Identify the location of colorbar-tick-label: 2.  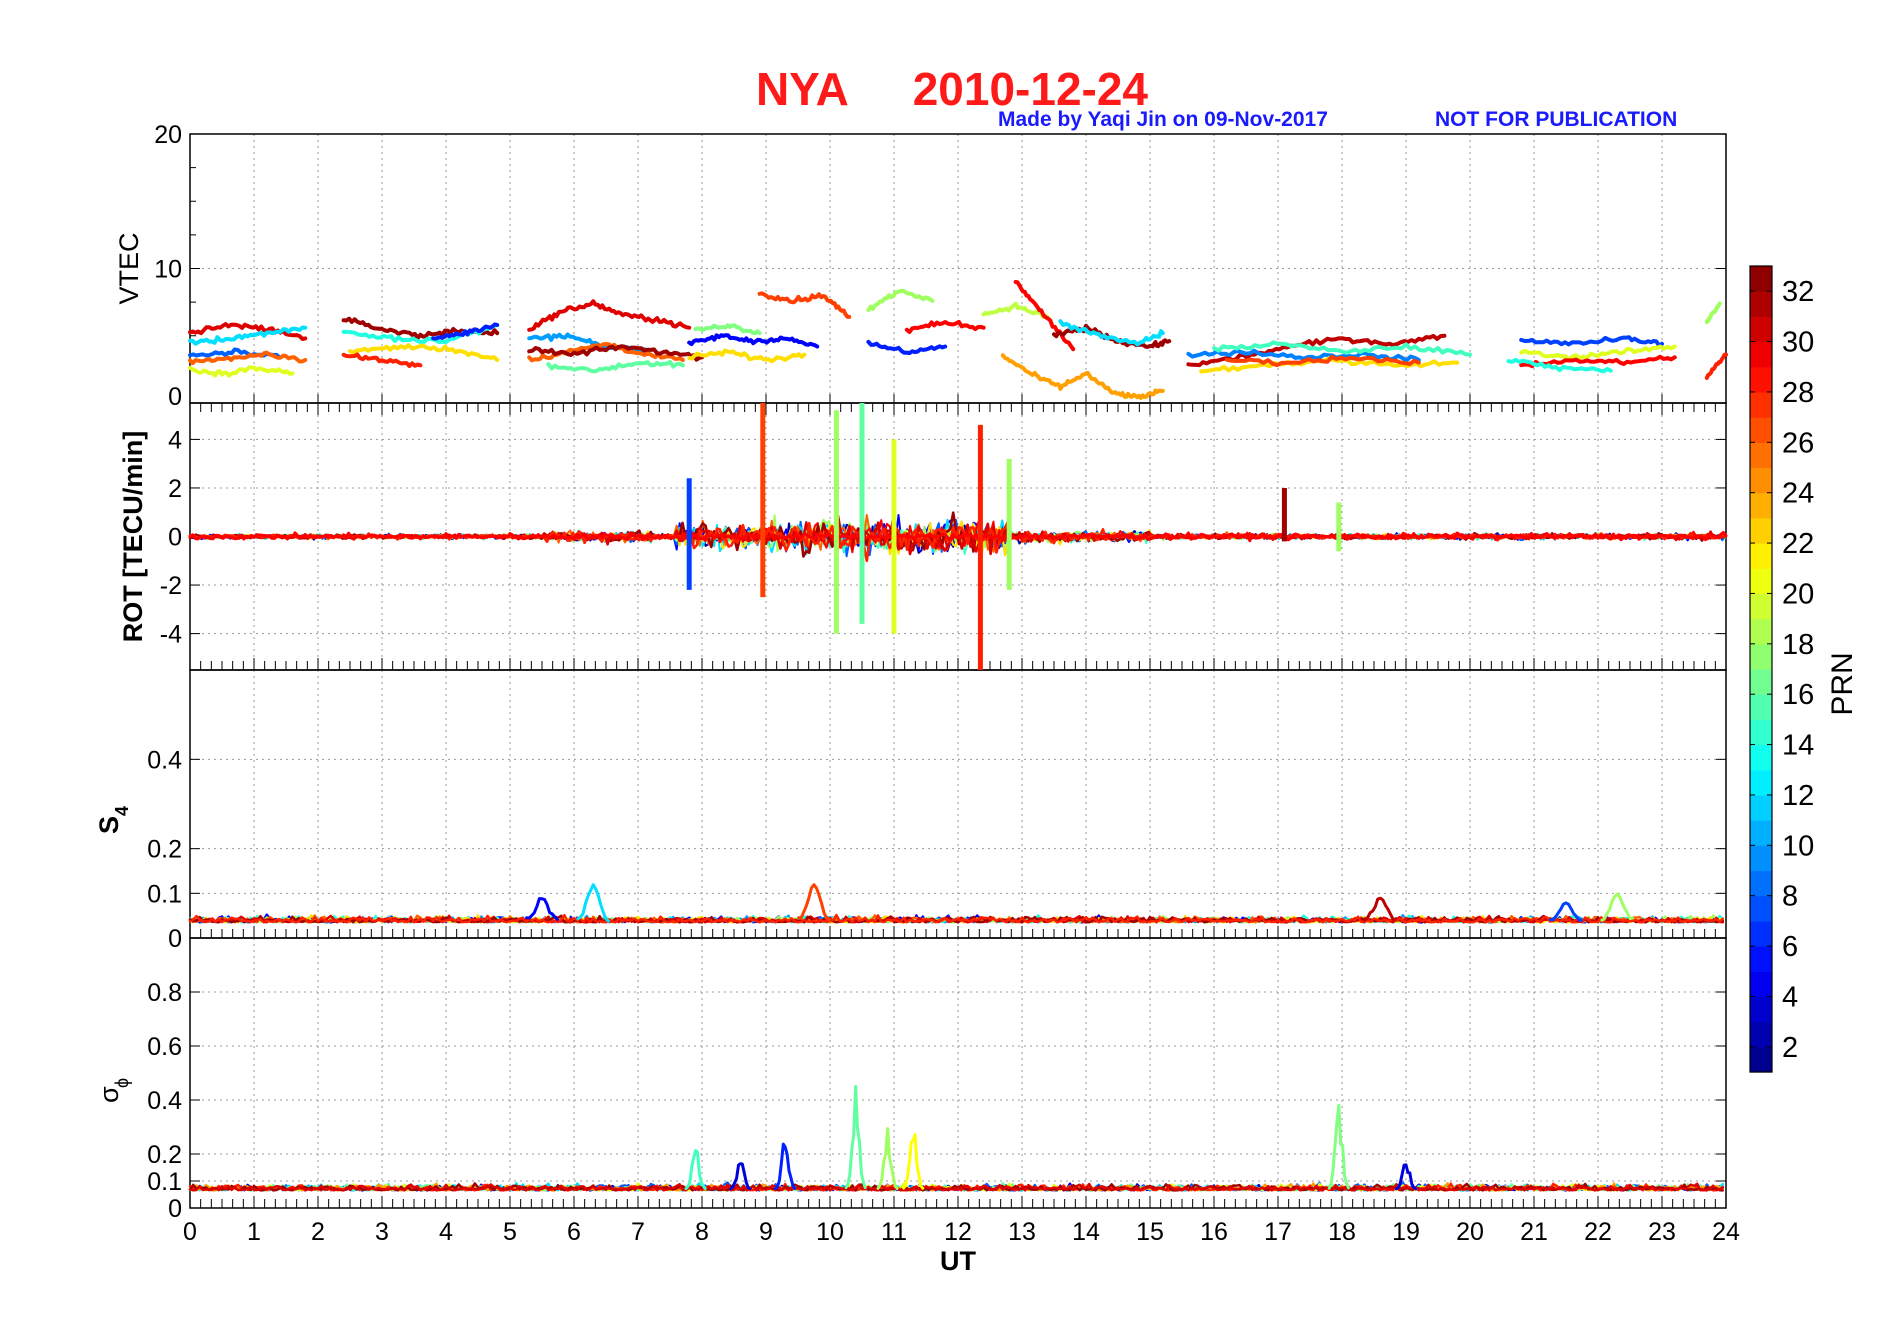
(1790, 1048).